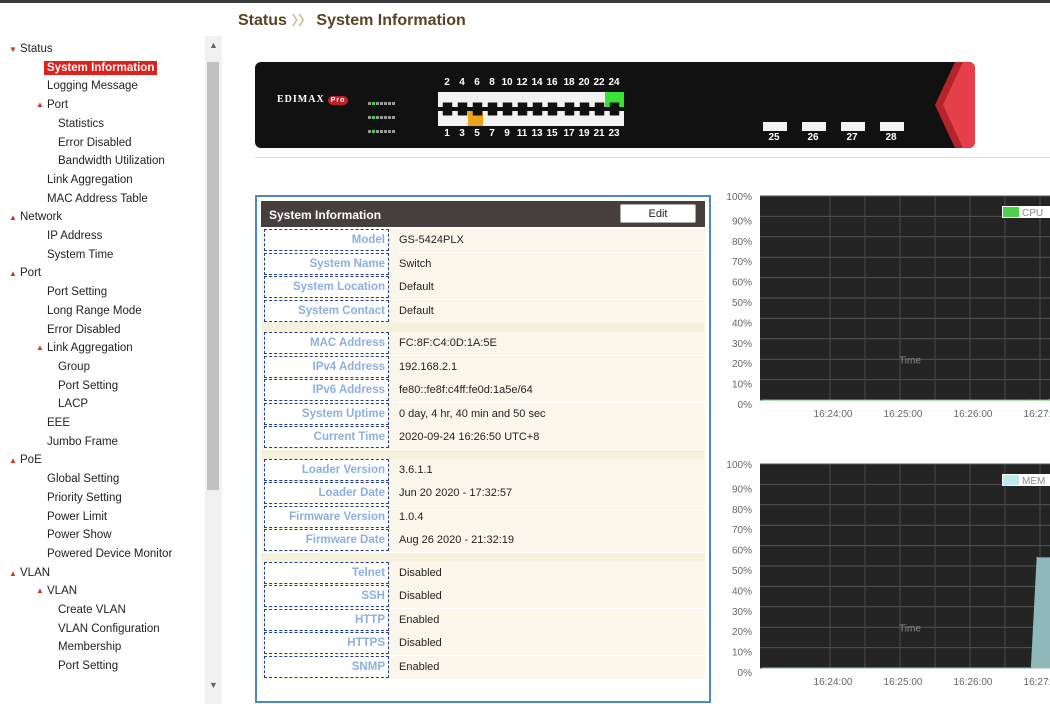 This screenshot has height=704, width=1050. I want to click on info-row-loader-date: Loader Date Jun 20 2020 - 17:32:57, so click(483, 493).